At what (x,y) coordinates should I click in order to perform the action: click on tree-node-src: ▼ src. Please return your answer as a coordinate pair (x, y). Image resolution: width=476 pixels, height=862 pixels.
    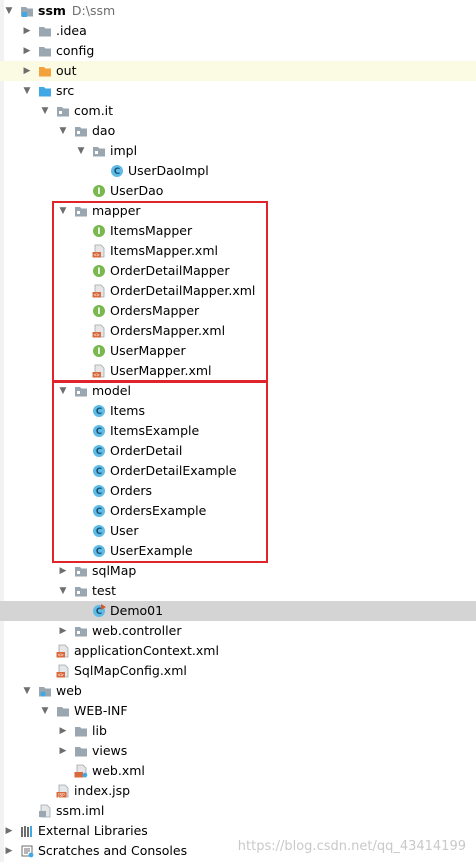
    Looking at the image, I should click on (238, 91).